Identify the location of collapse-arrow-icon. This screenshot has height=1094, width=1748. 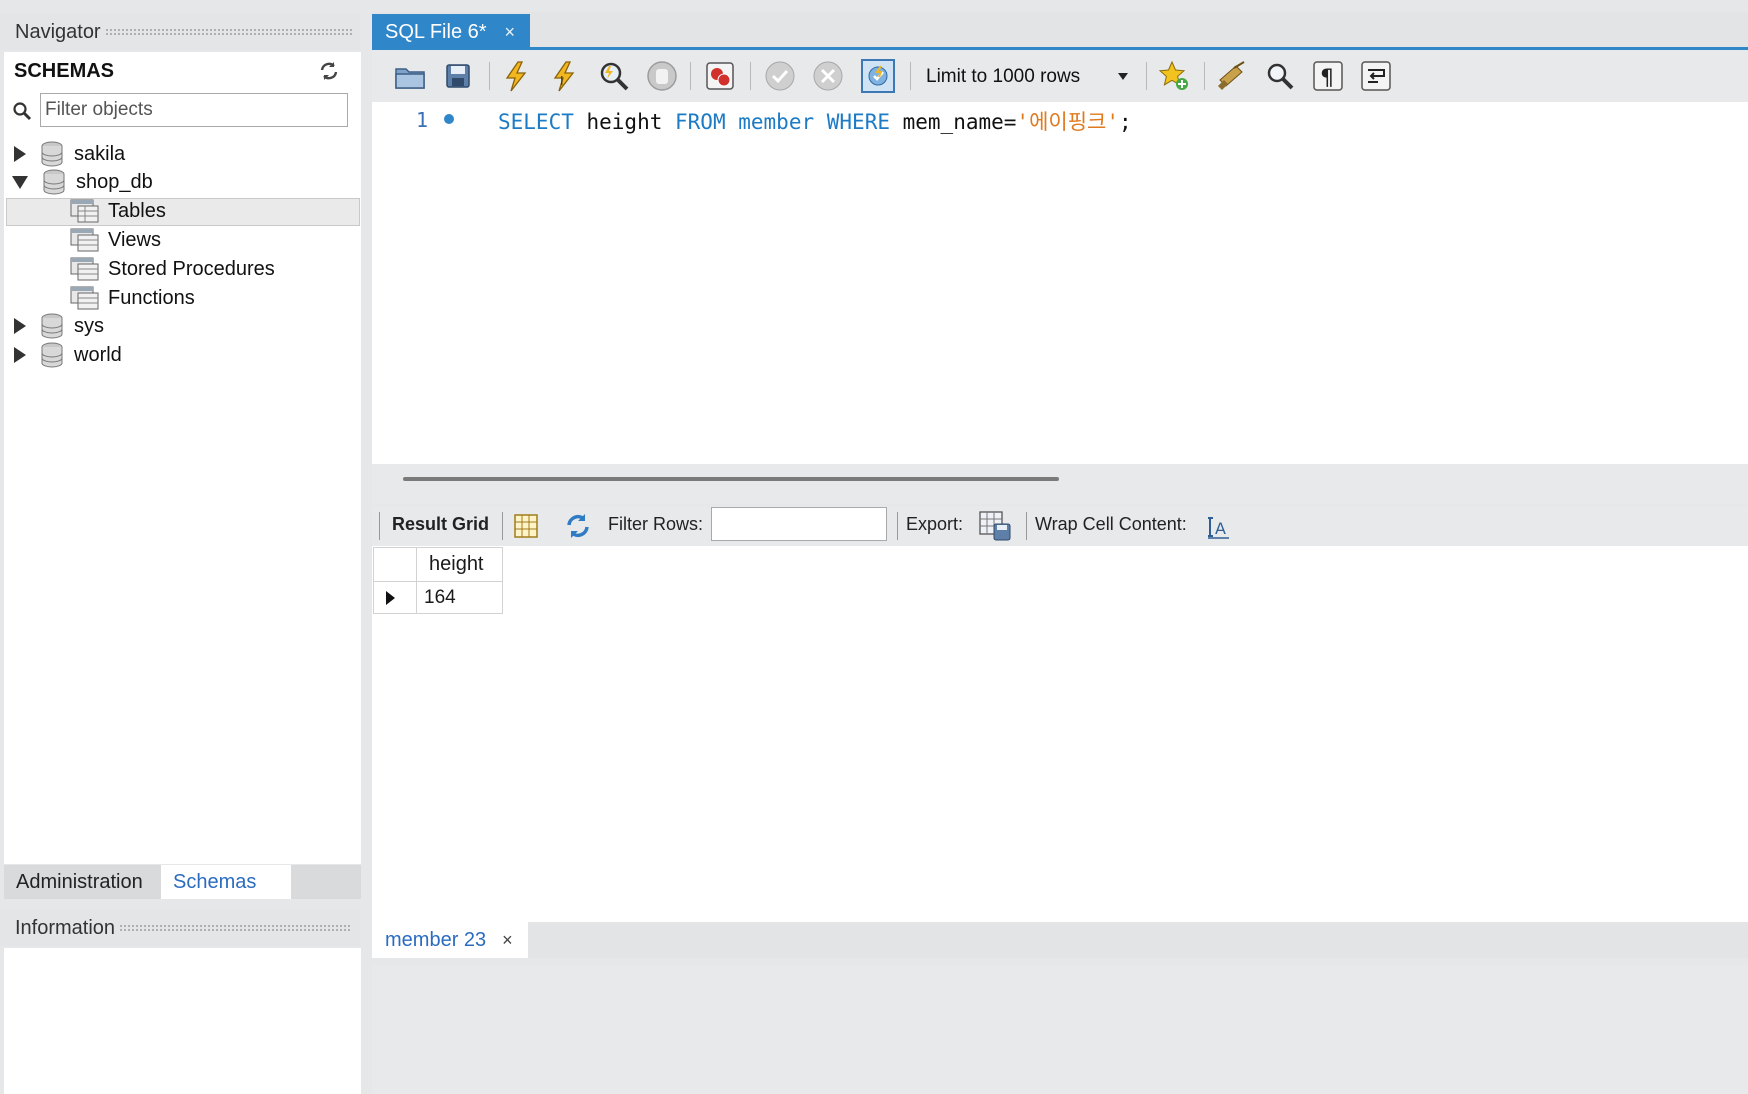
(20, 182).